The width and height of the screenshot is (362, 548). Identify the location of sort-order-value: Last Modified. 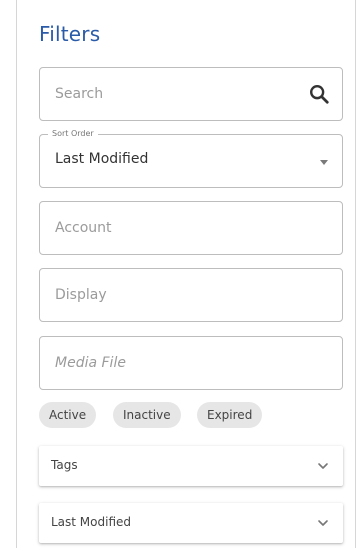
(102, 159).